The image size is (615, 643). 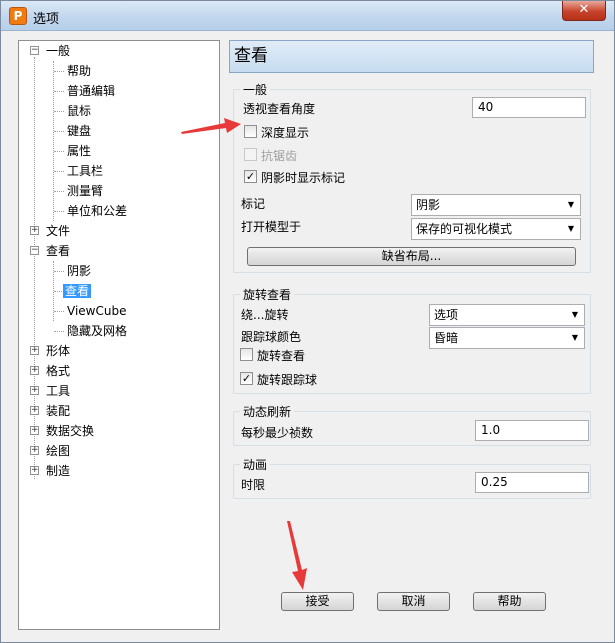 I want to click on tree-item-label: 属性, so click(x=79, y=151).